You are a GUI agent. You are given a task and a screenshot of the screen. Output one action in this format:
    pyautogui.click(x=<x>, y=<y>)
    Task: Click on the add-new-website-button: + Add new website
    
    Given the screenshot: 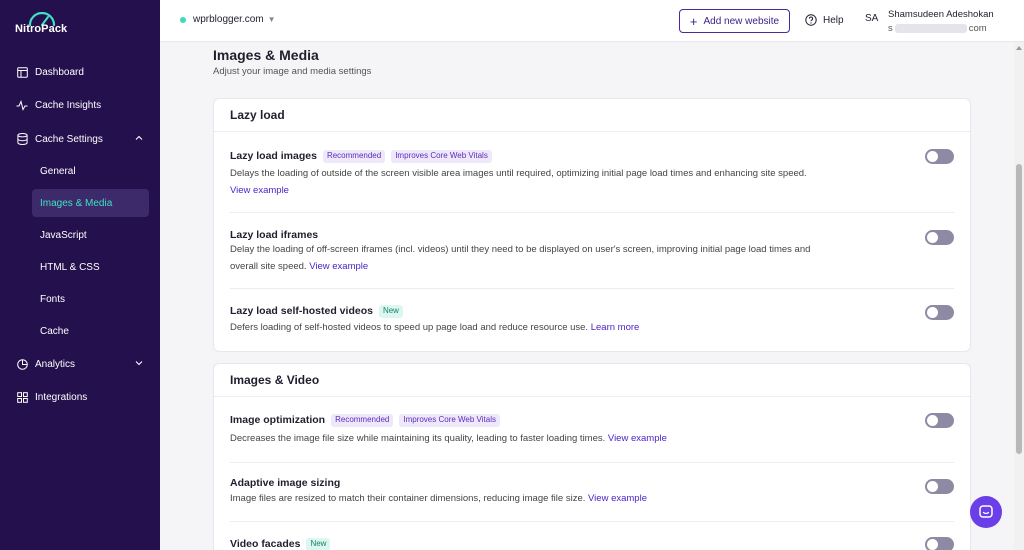 What is the action you would take?
    pyautogui.click(x=734, y=21)
    